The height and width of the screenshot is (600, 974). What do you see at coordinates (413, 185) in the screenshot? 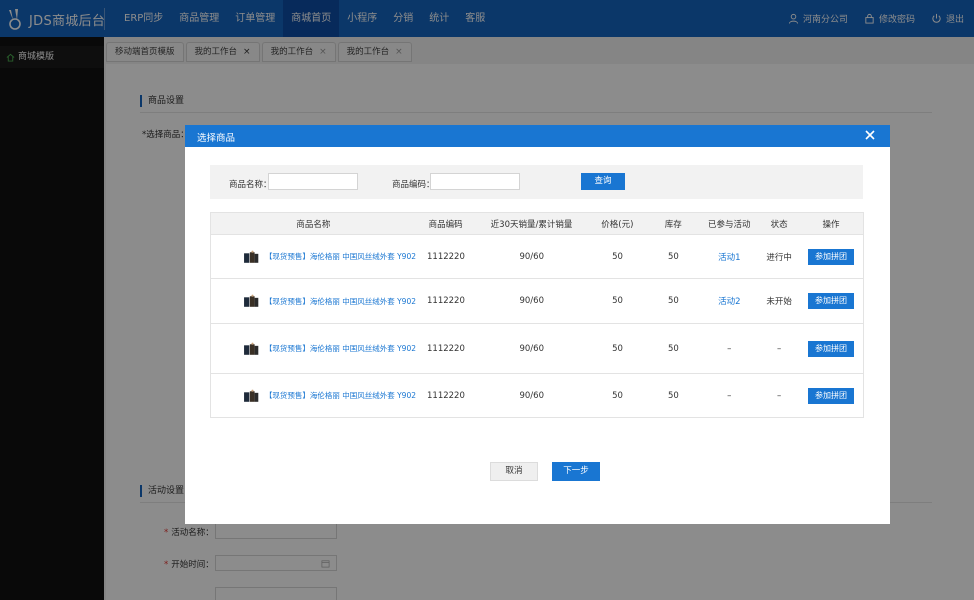
I see `product-code-label: 商品编码：` at bounding box center [413, 185].